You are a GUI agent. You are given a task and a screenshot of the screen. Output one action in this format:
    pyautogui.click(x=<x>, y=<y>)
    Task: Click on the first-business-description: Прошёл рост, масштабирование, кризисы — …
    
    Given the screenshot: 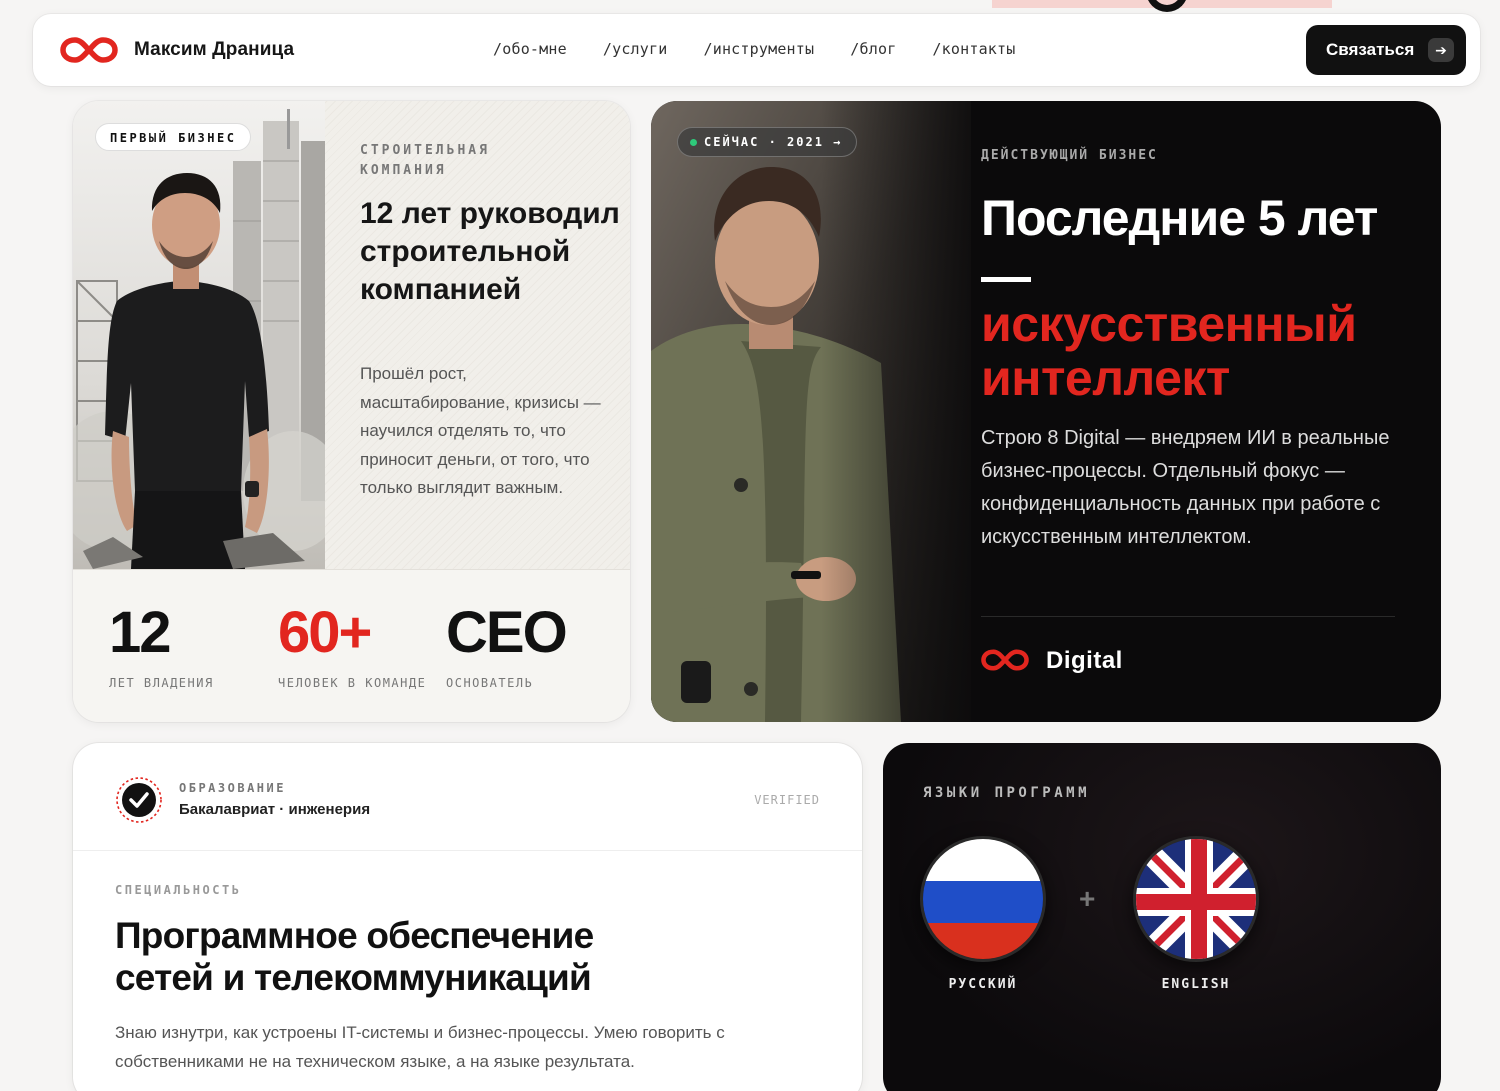 What is the action you would take?
    pyautogui.click(x=480, y=431)
    